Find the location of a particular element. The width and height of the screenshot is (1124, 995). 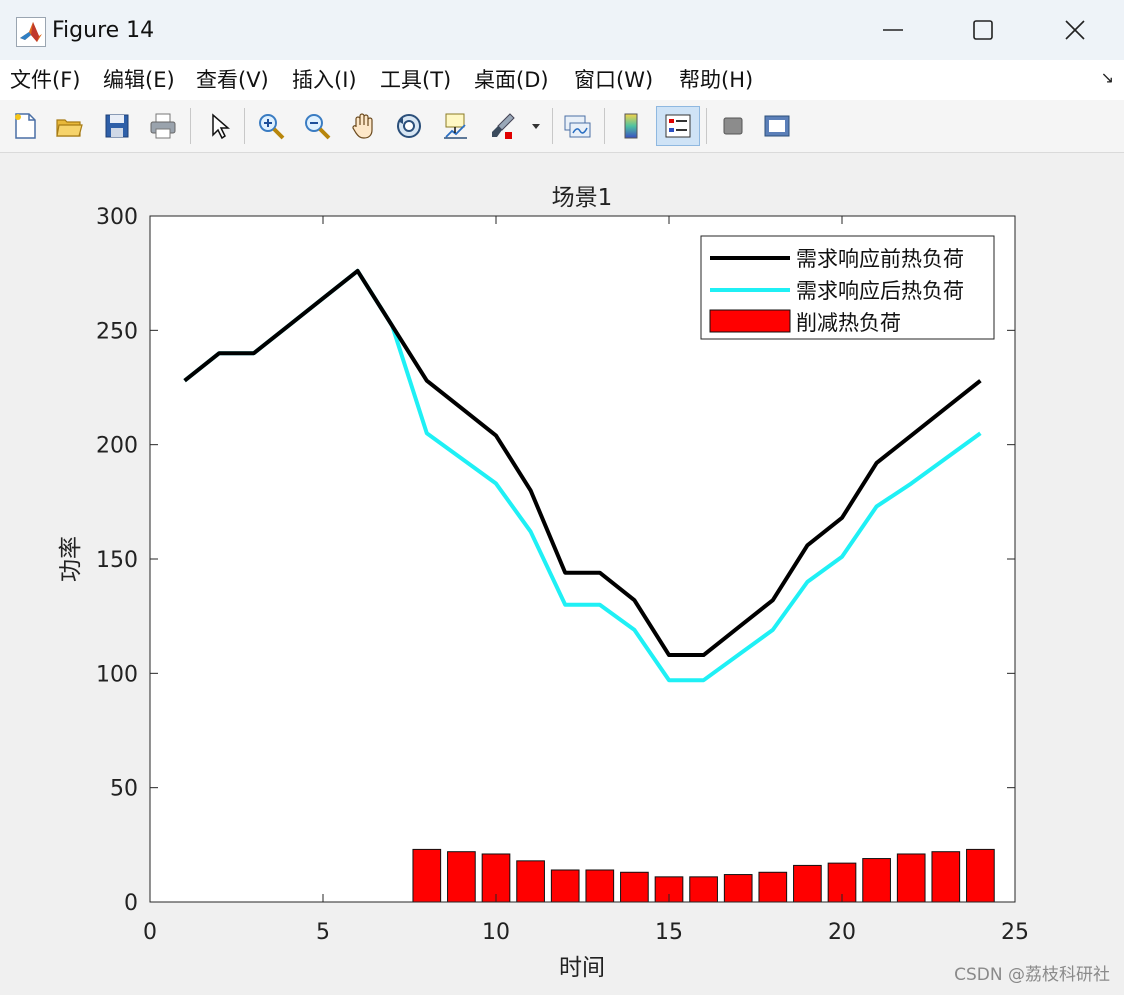

legend-label-bar: 削减热负荷 is located at coordinates (848, 323).